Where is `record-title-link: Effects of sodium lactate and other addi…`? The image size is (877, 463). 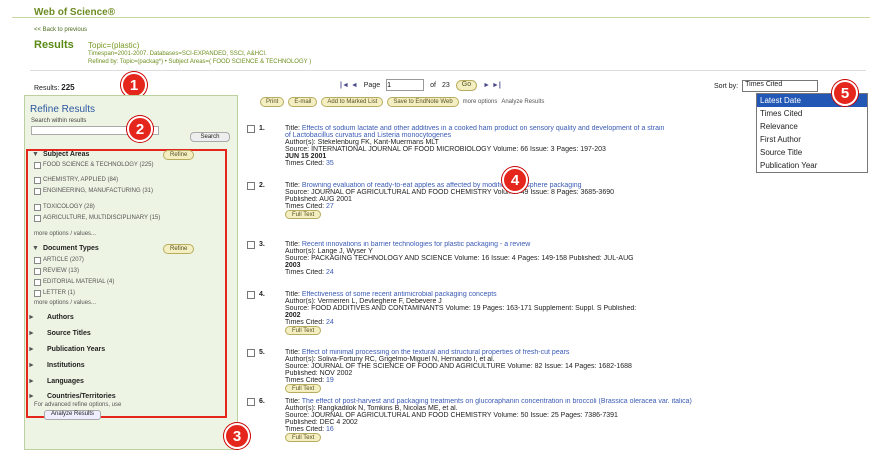
record-title-link: Effects of sodium lactate and other addi… is located at coordinates (474, 132).